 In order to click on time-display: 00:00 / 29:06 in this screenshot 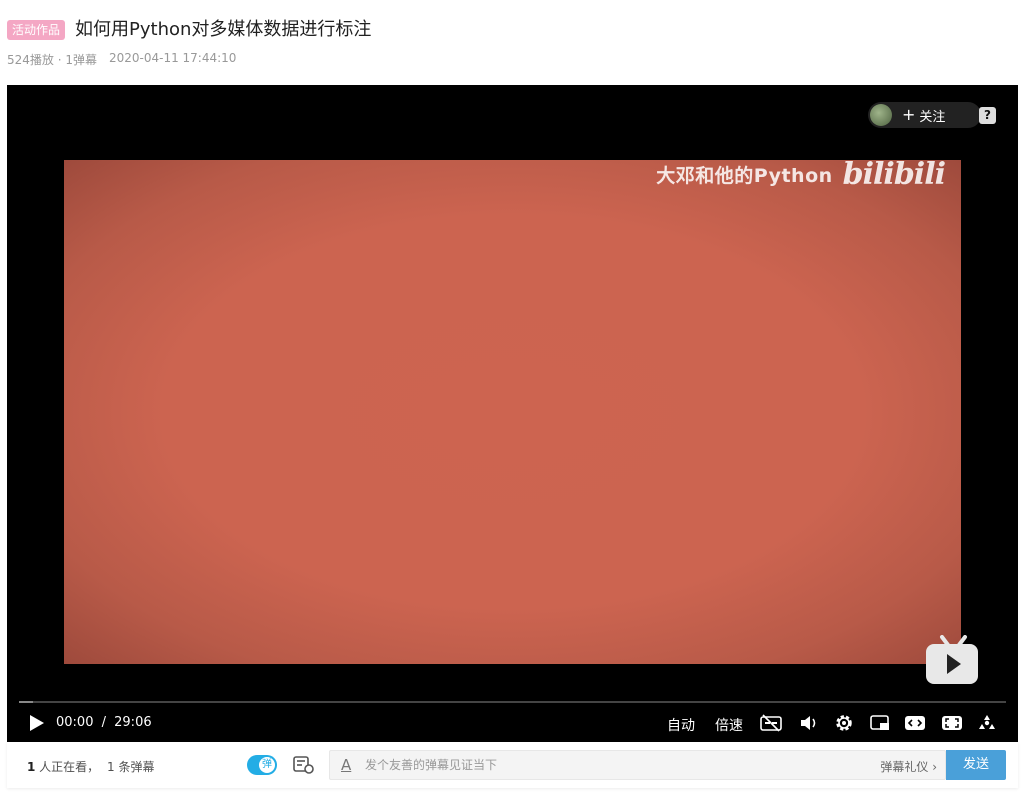, I will do `click(104, 722)`.